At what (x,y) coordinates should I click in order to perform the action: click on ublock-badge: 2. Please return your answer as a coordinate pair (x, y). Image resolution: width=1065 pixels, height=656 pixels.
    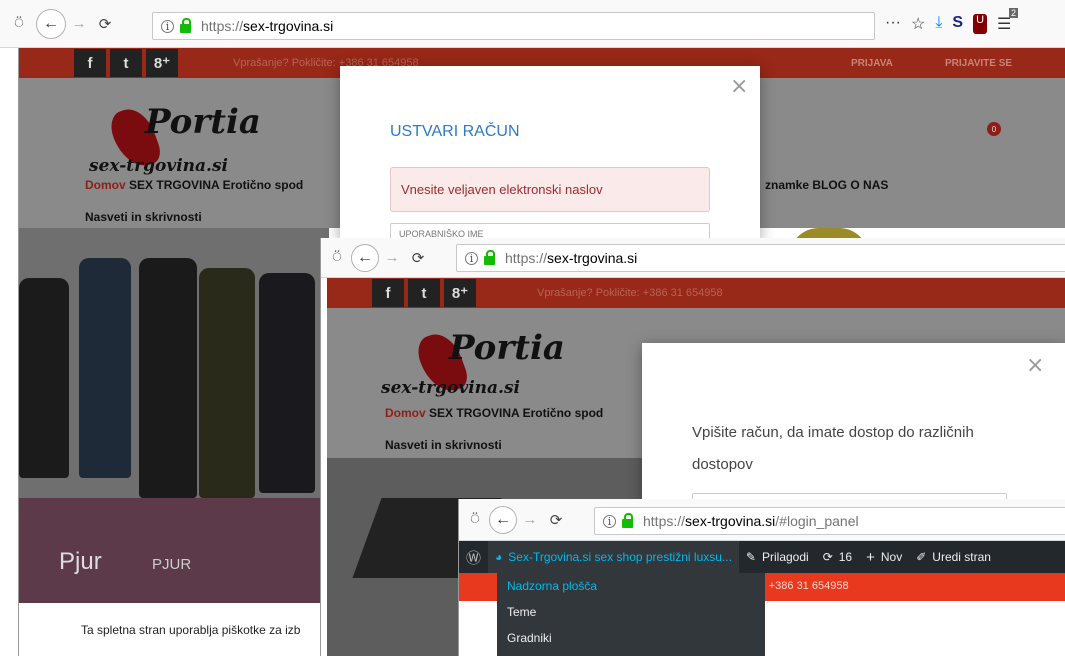
    Looking at the image, I should click on (1014, 13).